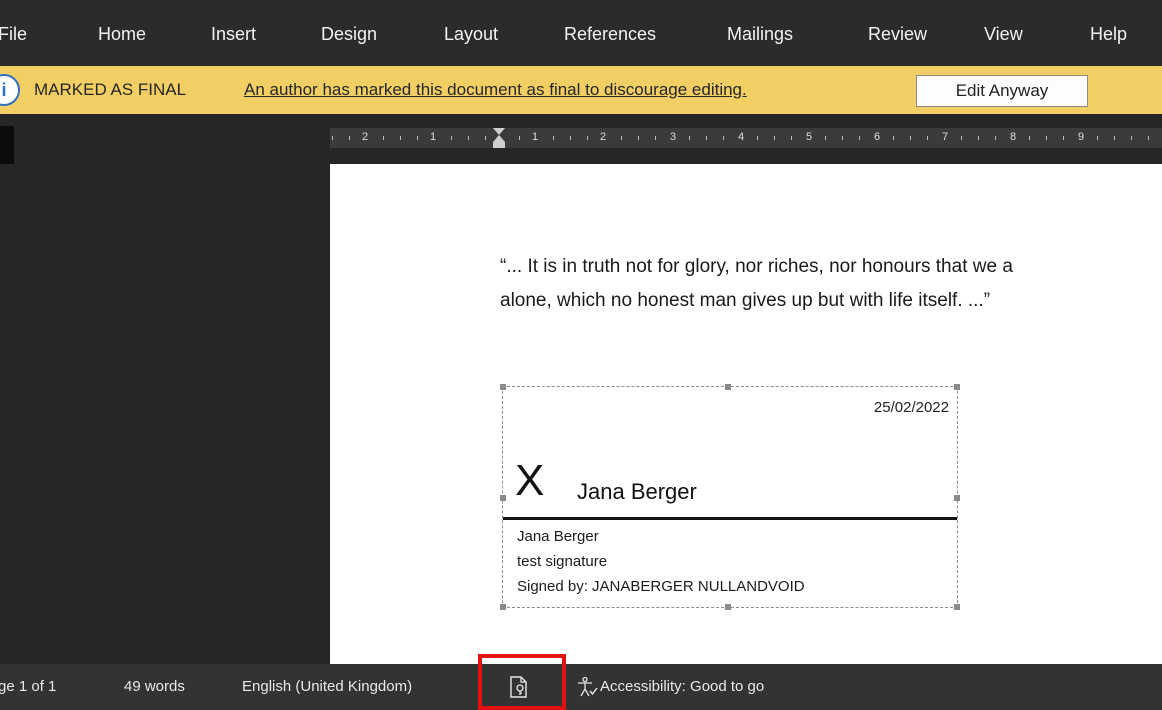 This screenshot has height=710, width=1162. What do you see at coordinates (957, 498) in the screenshot?
I see `resize-handle-right` at bounding box center [957, 498].